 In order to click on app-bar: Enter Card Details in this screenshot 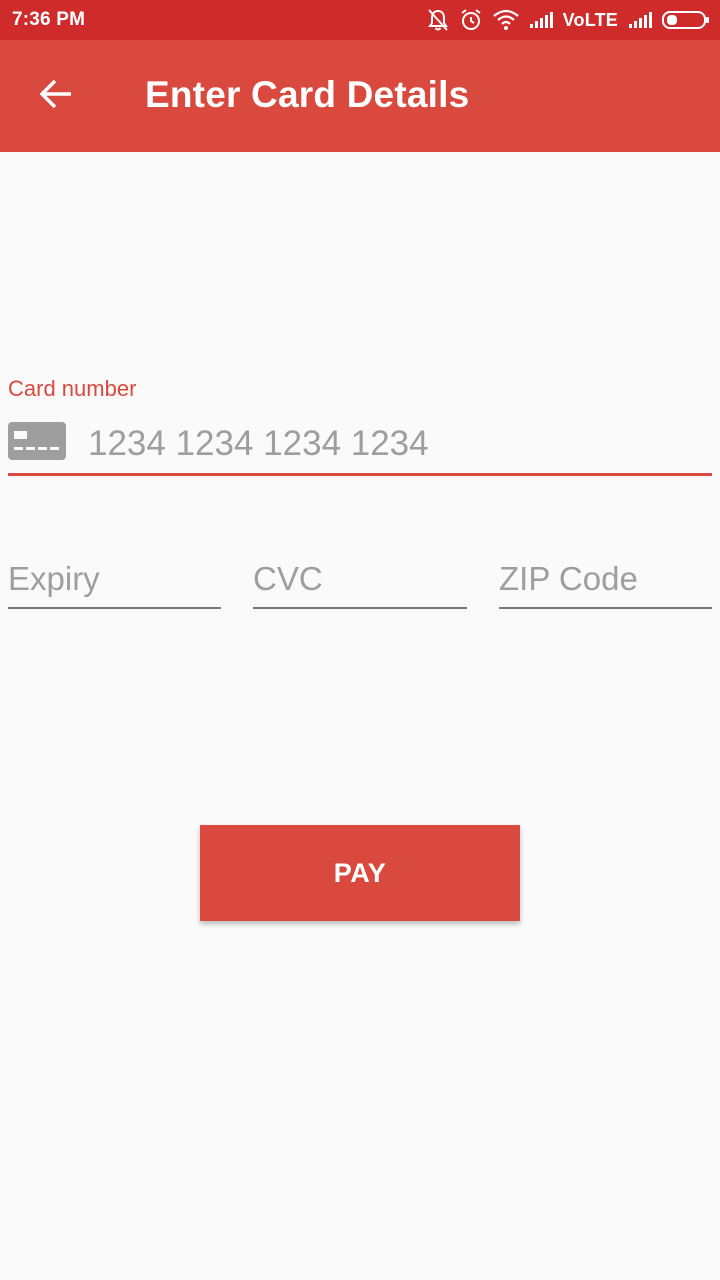, I will do `click(360, 96)`.